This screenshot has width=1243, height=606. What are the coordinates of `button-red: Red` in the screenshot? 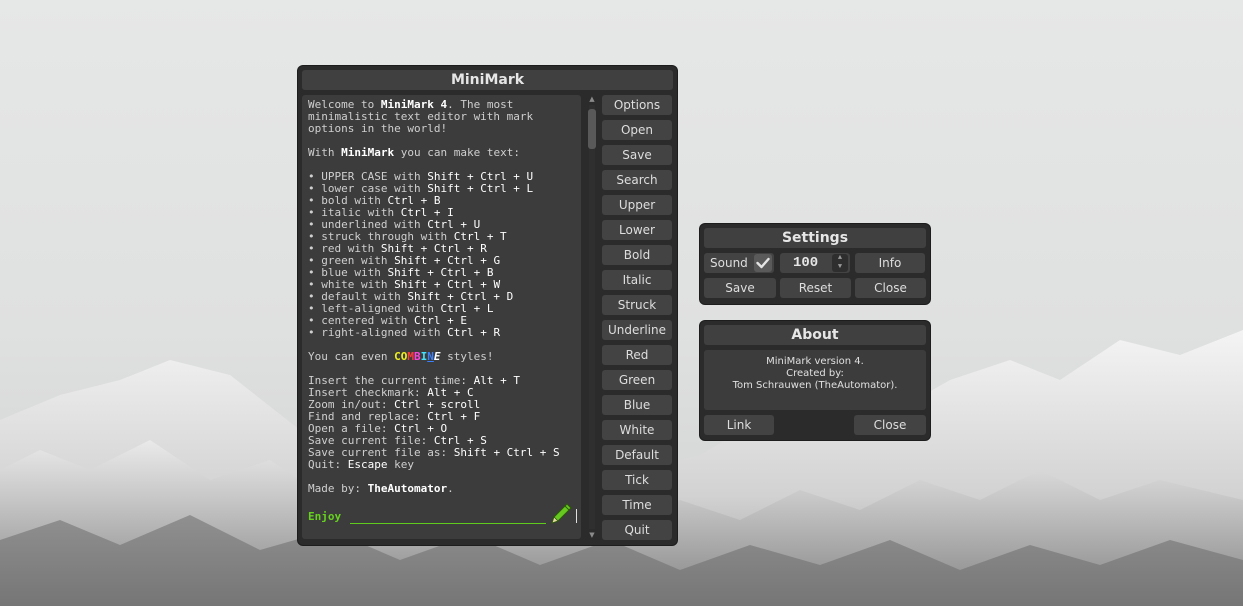 It's located at (637, 355).